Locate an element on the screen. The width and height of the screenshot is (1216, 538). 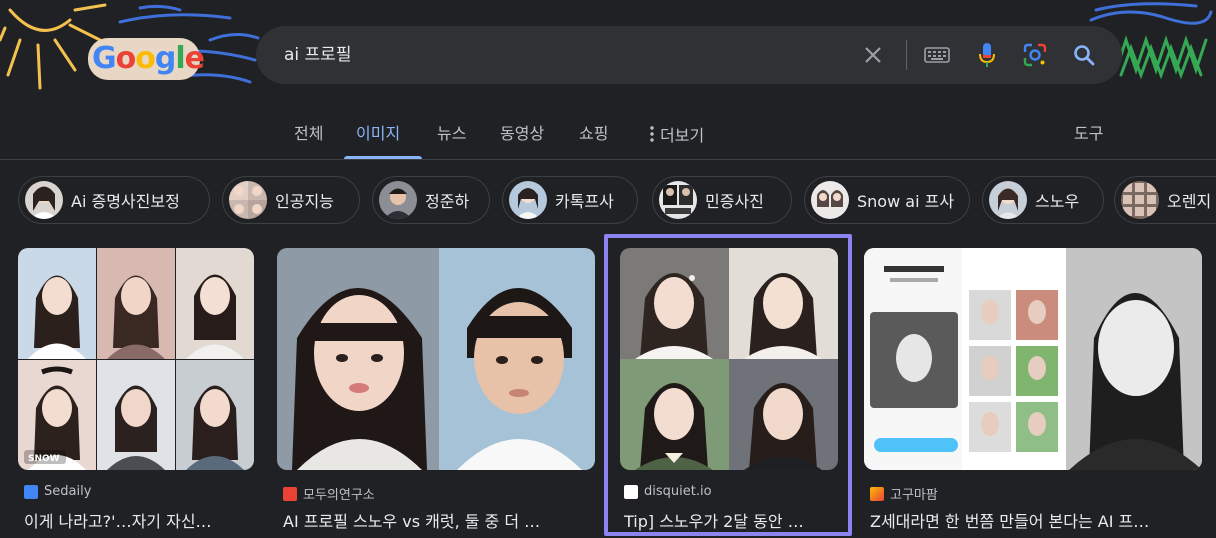
search-tabs: 전체 이미지 뉴스 동영상 쇼핑 더보기 도구 is located at coordinates (608, 136).